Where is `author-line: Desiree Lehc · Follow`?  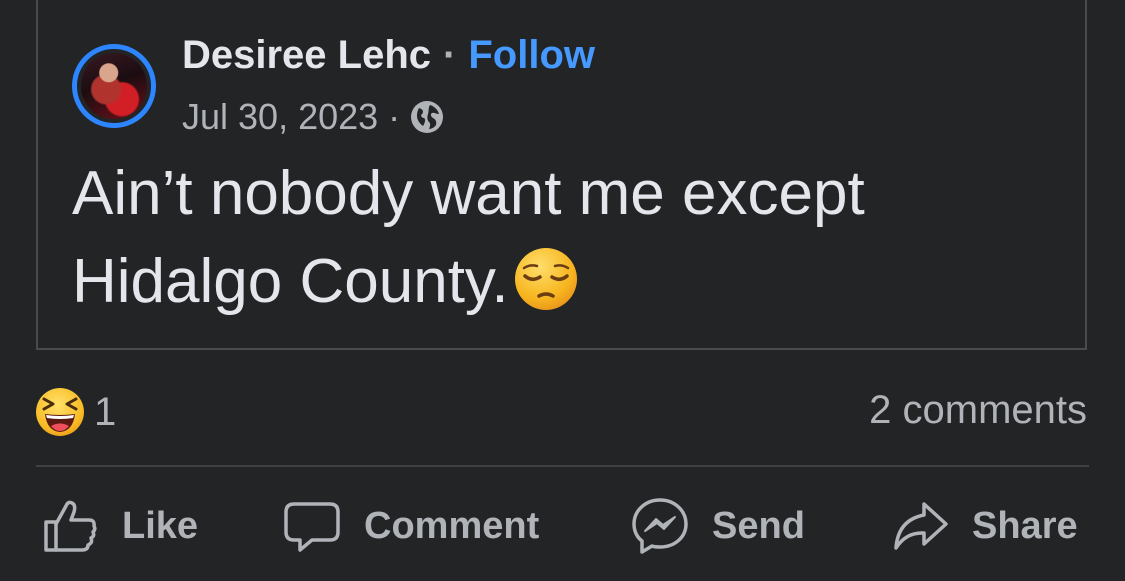
author-line: Desiree Lehc · Follow is located at coordinates (388, 55).